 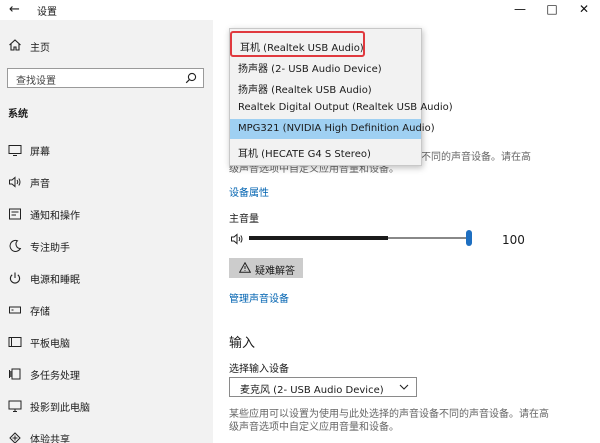 I want to click on input-device-select: 麦克风 (2- USB Audio Device), so click(x=323, y=387).